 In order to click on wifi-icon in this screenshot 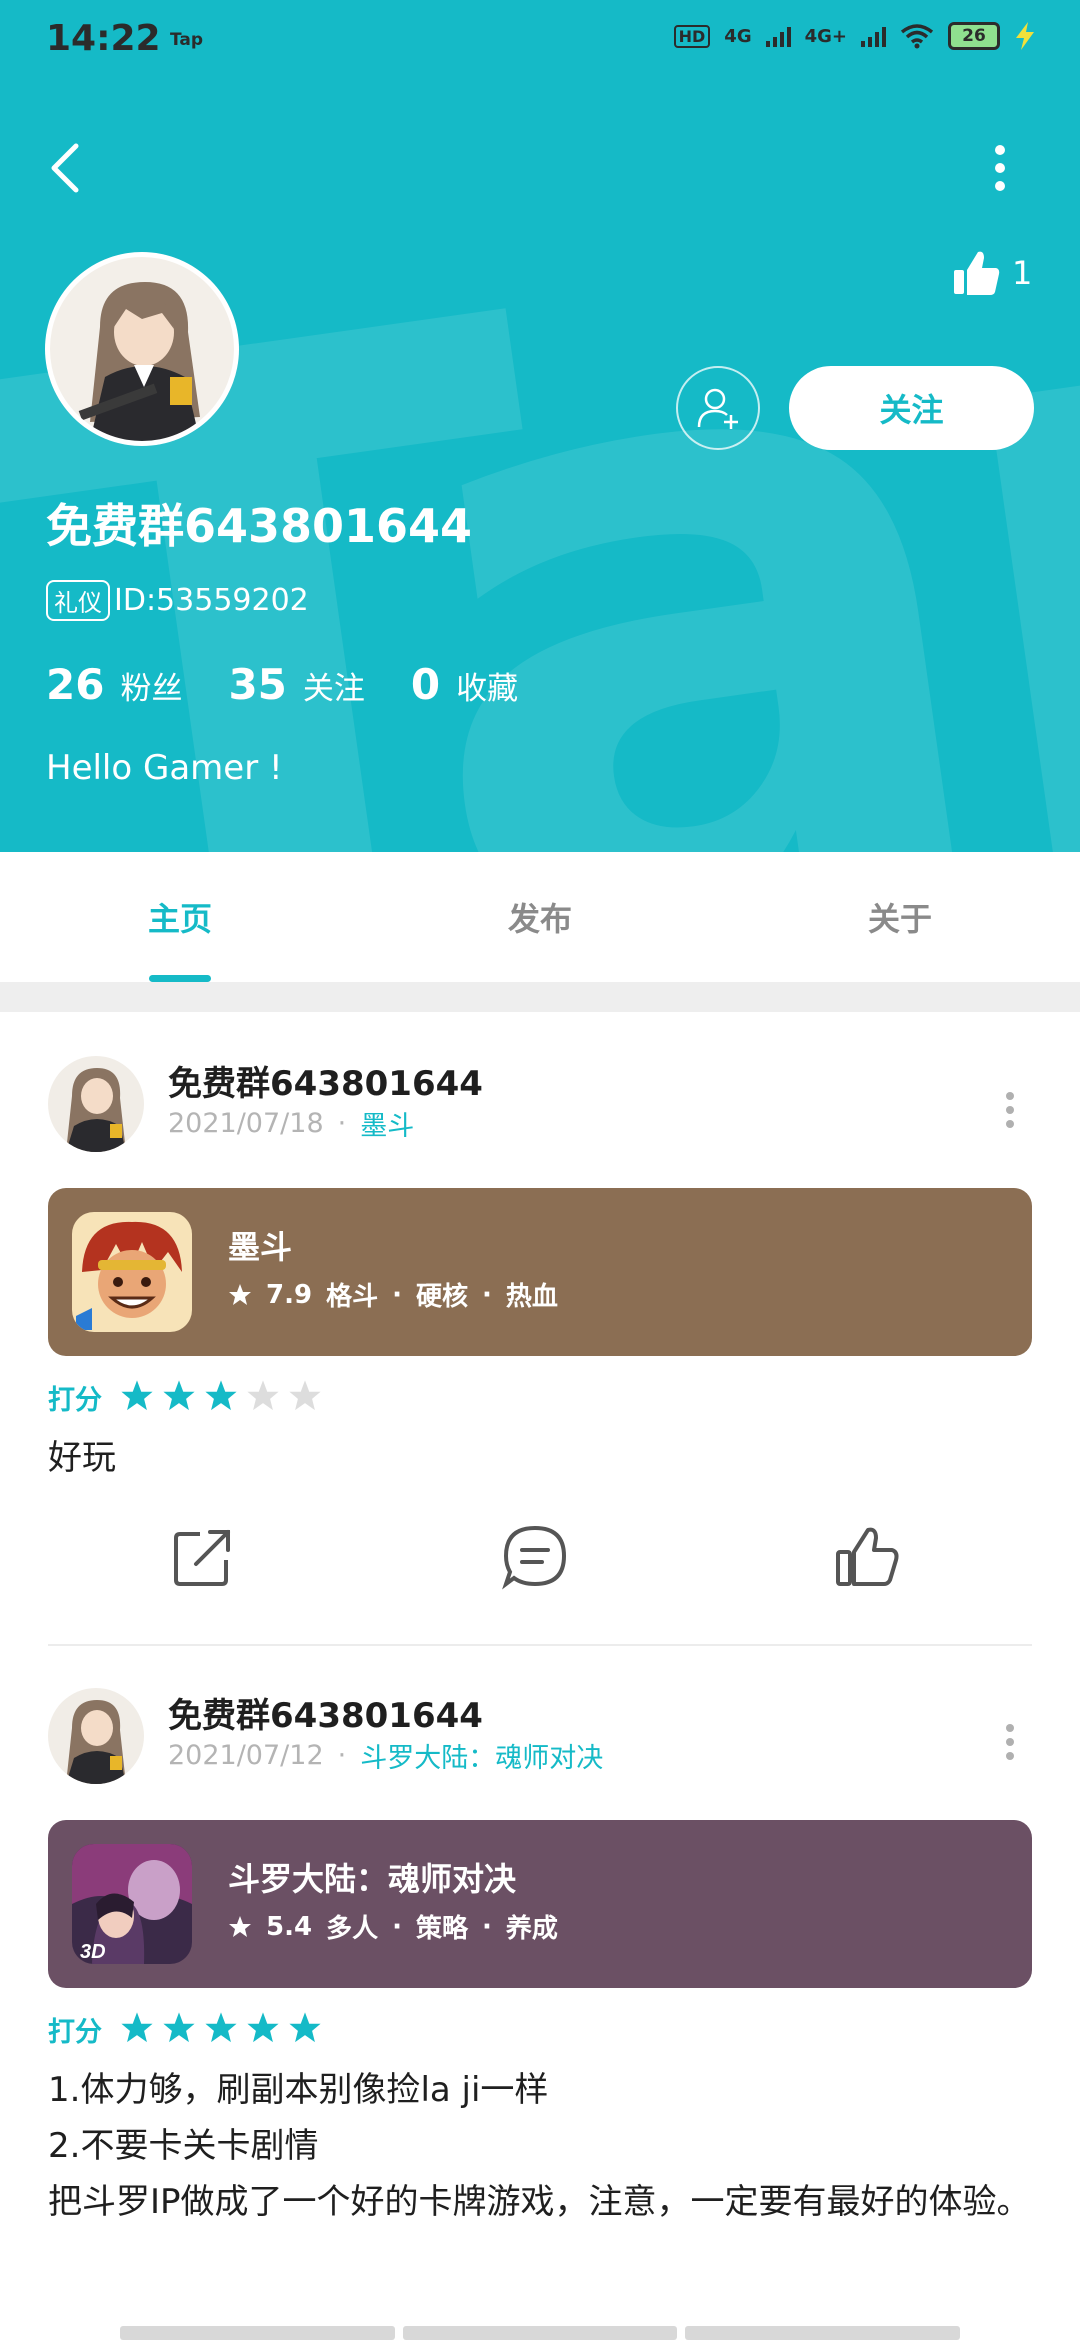, I will do `click(917, 36)`.